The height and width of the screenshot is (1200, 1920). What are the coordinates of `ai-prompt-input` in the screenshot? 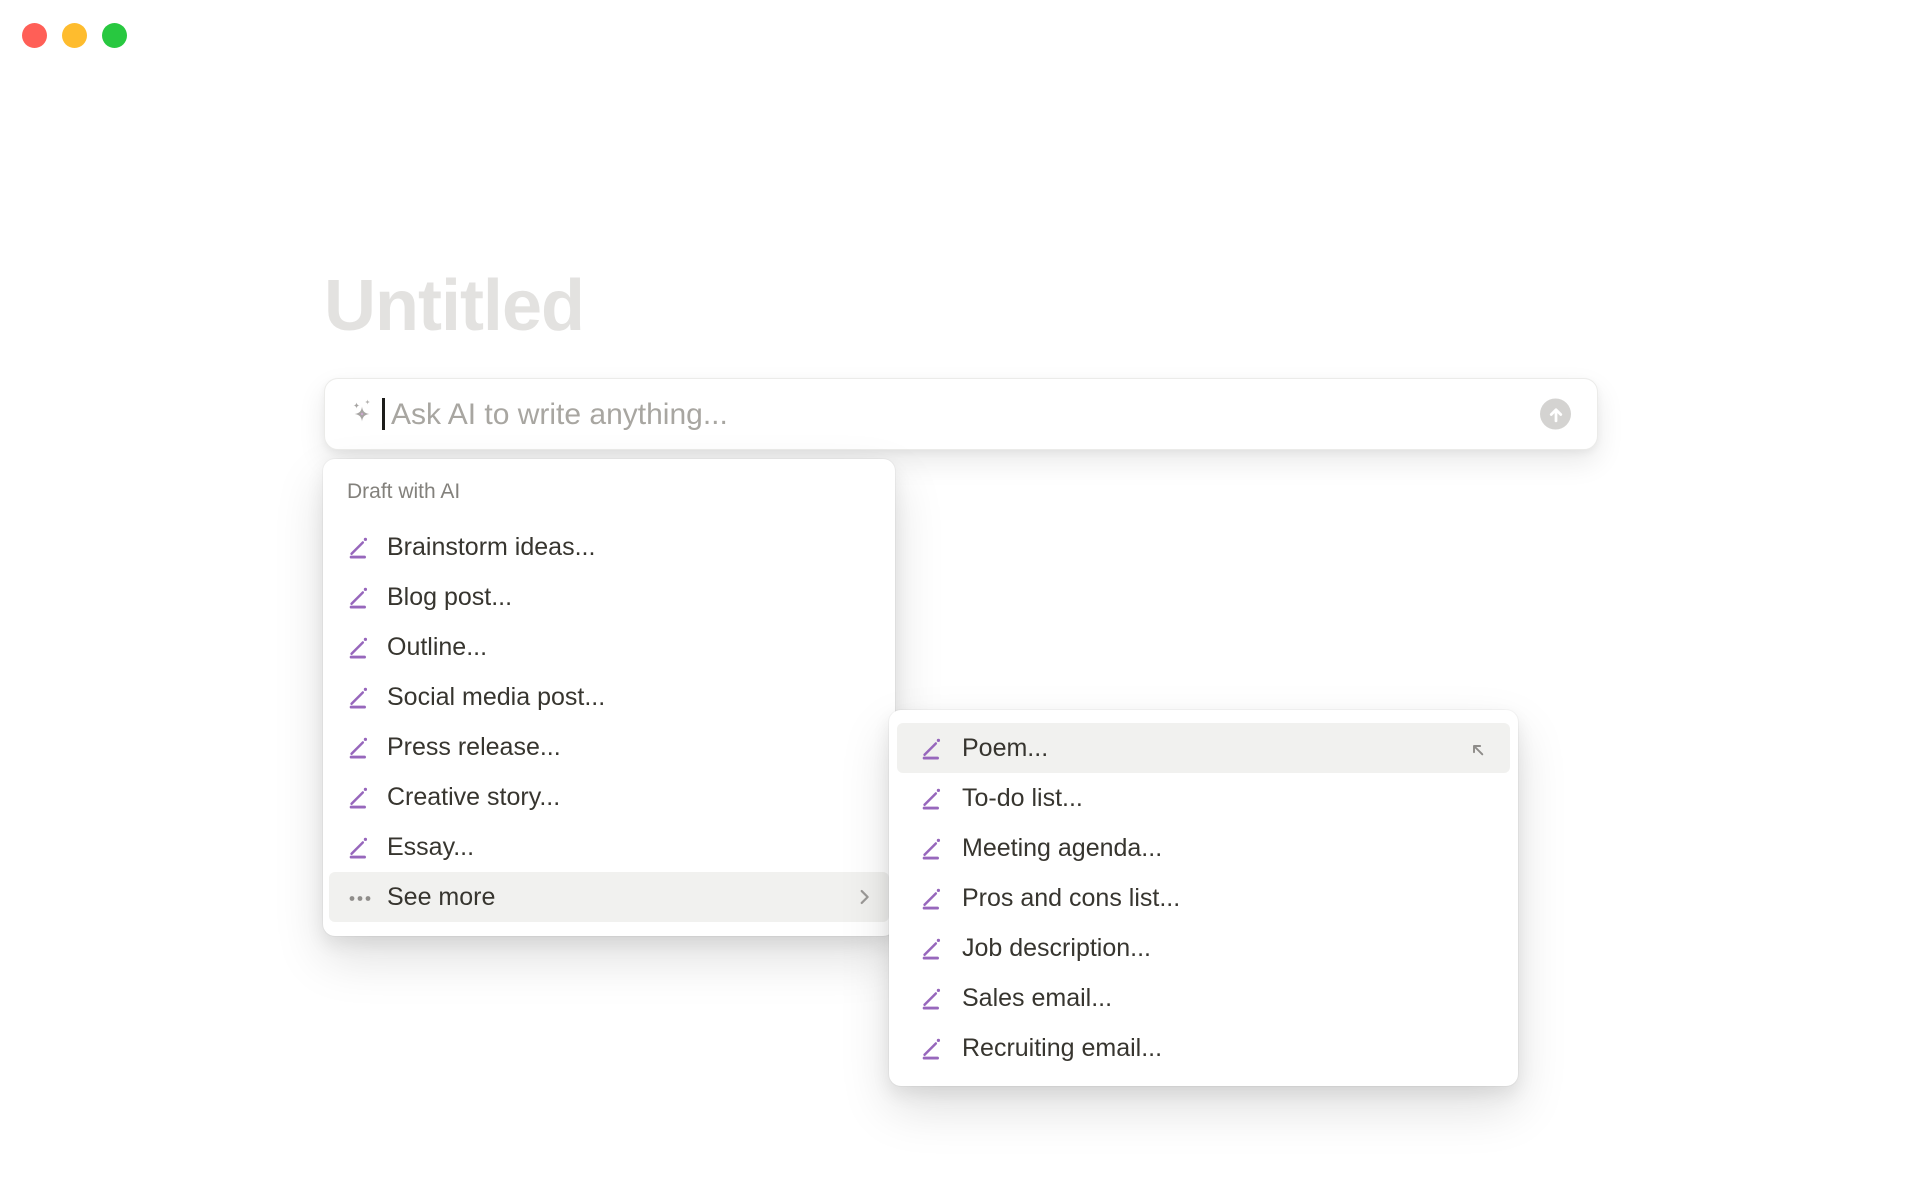 It's located at (951, 415).